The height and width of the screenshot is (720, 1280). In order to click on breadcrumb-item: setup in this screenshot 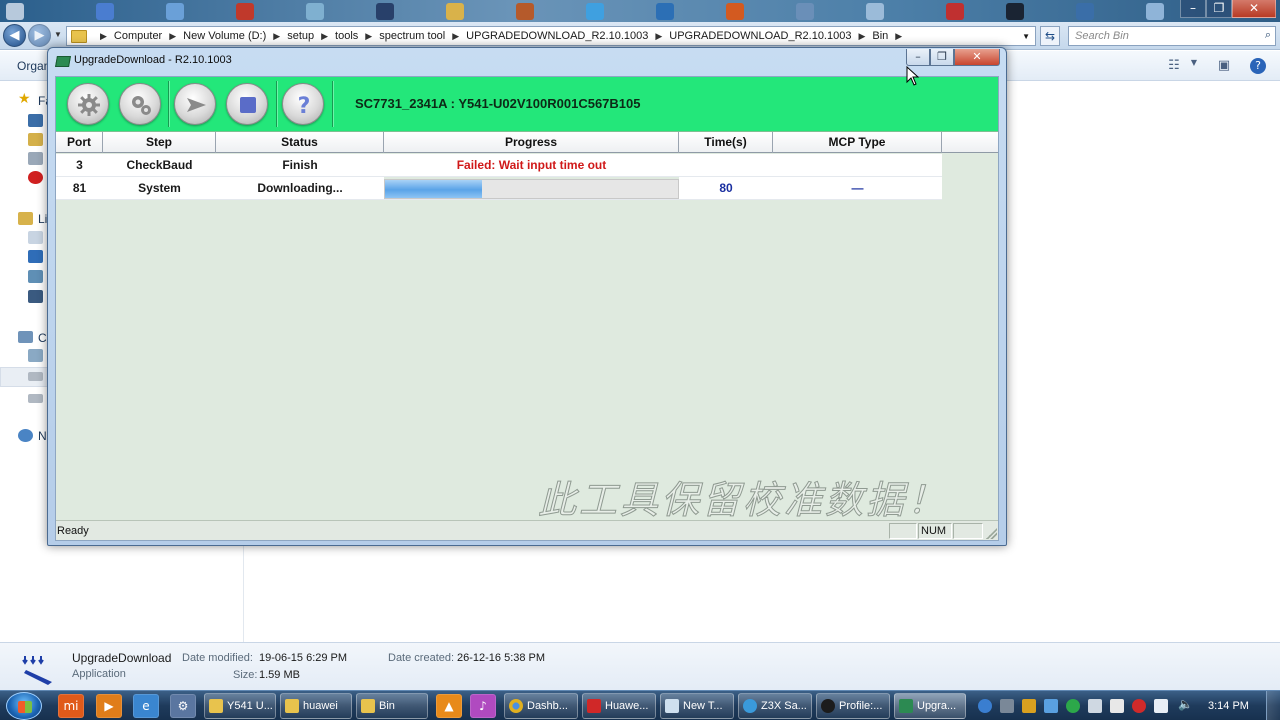, I will do `click(300, 36)`.